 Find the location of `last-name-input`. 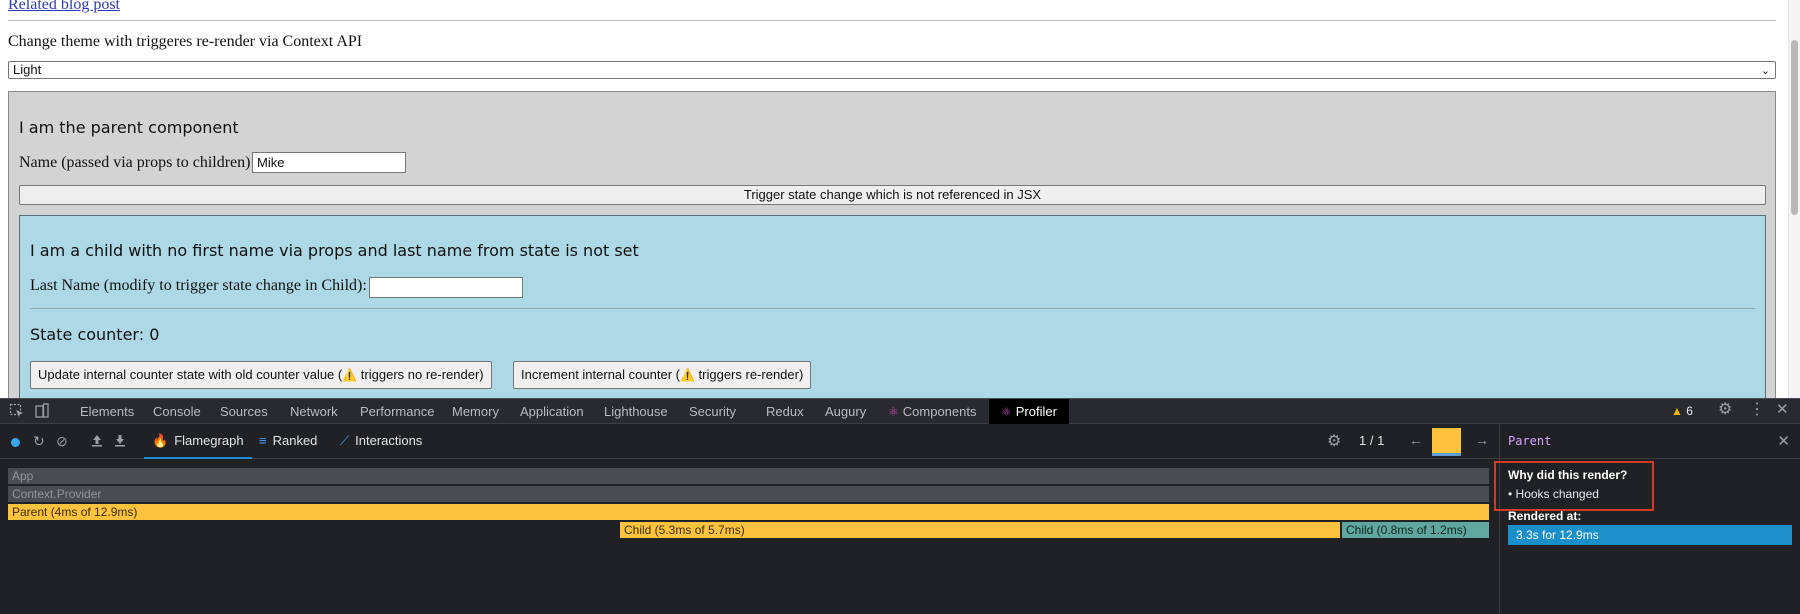

last-name-input is located at coordinates (446, 287).